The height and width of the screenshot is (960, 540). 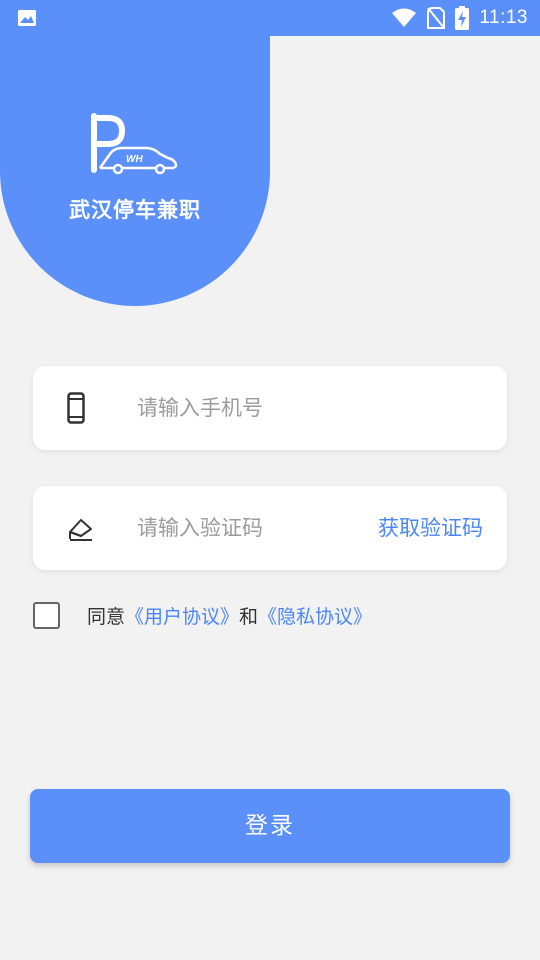 What do you see at coordinates (134, 159) in the screenshot?
I see `logo-text: WH` at bounding box center [134, 159].